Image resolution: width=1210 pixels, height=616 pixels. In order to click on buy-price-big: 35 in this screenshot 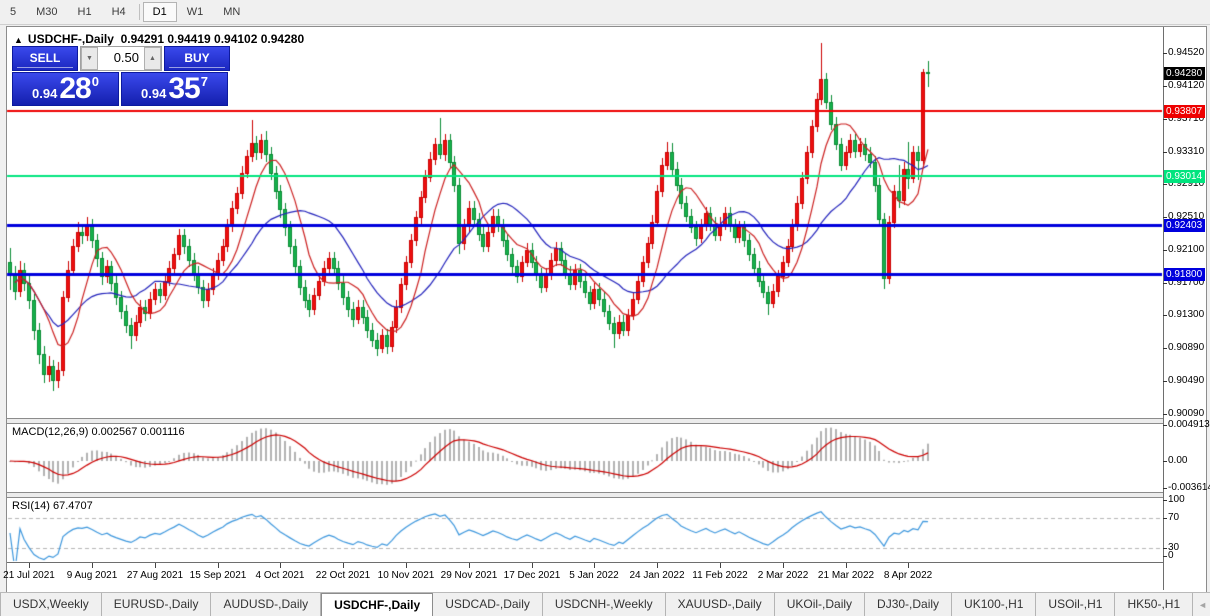, I will do `click(184, 88)`.